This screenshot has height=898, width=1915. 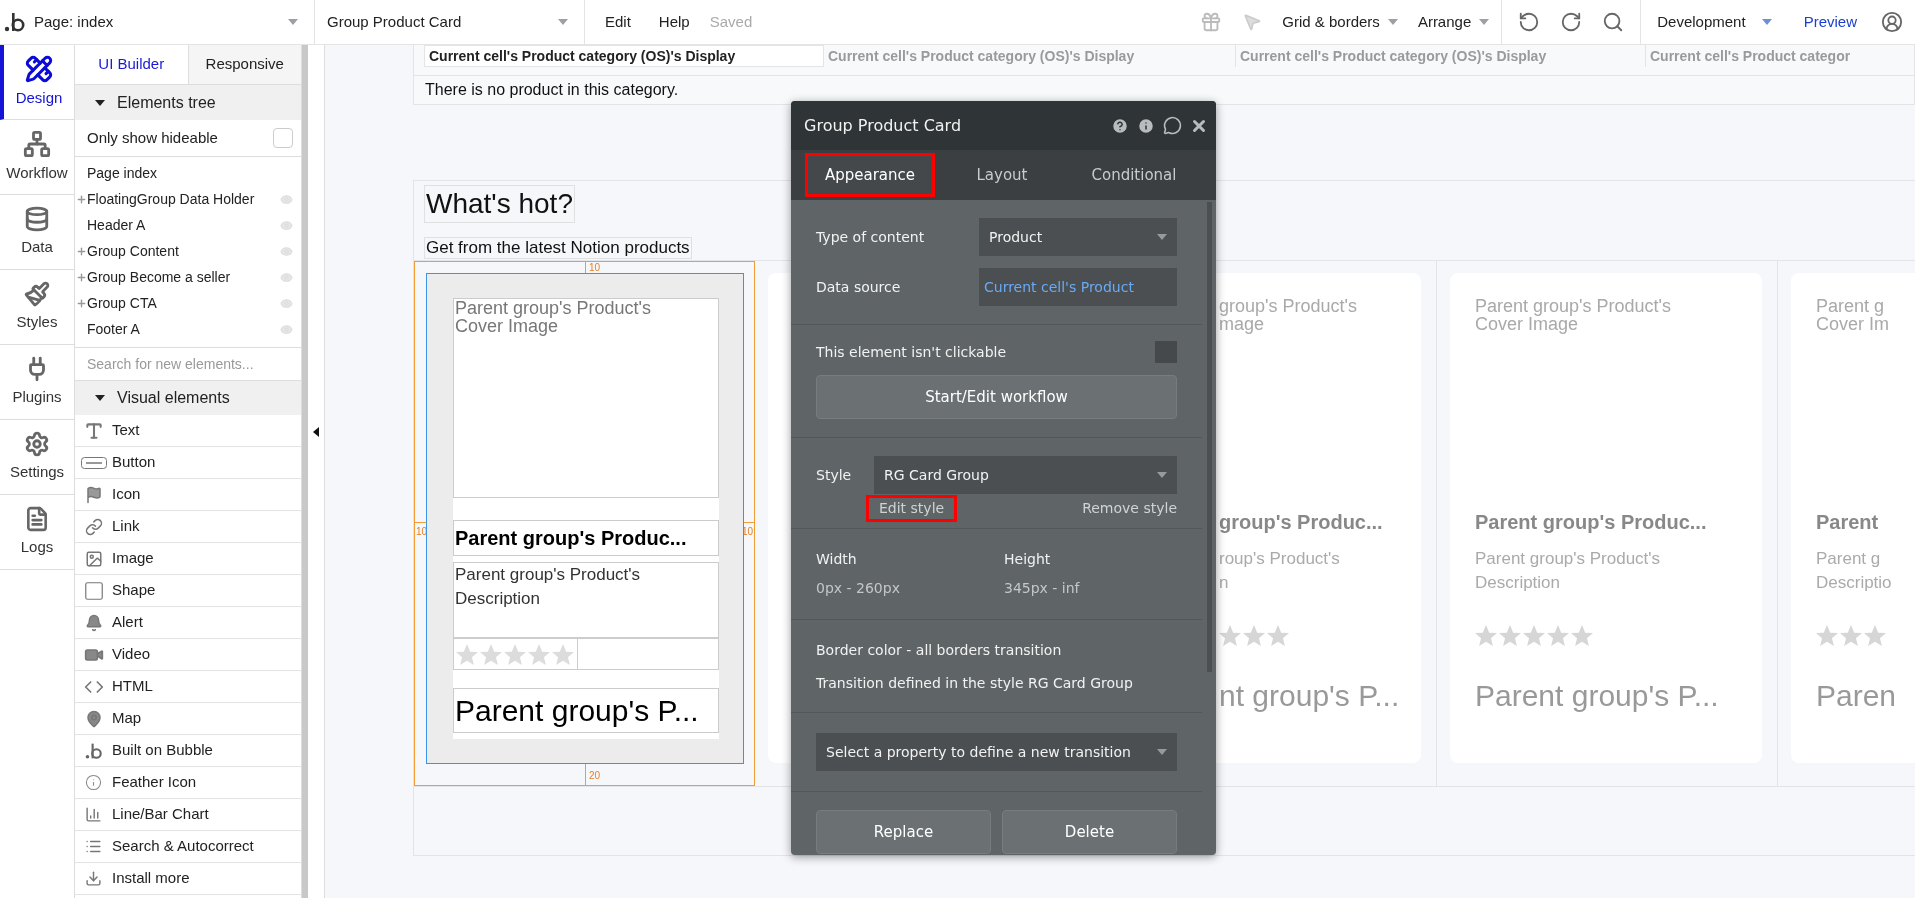 I want to click on image-placeholder: Parent g Cover Im, so click(x=1853, y=316).